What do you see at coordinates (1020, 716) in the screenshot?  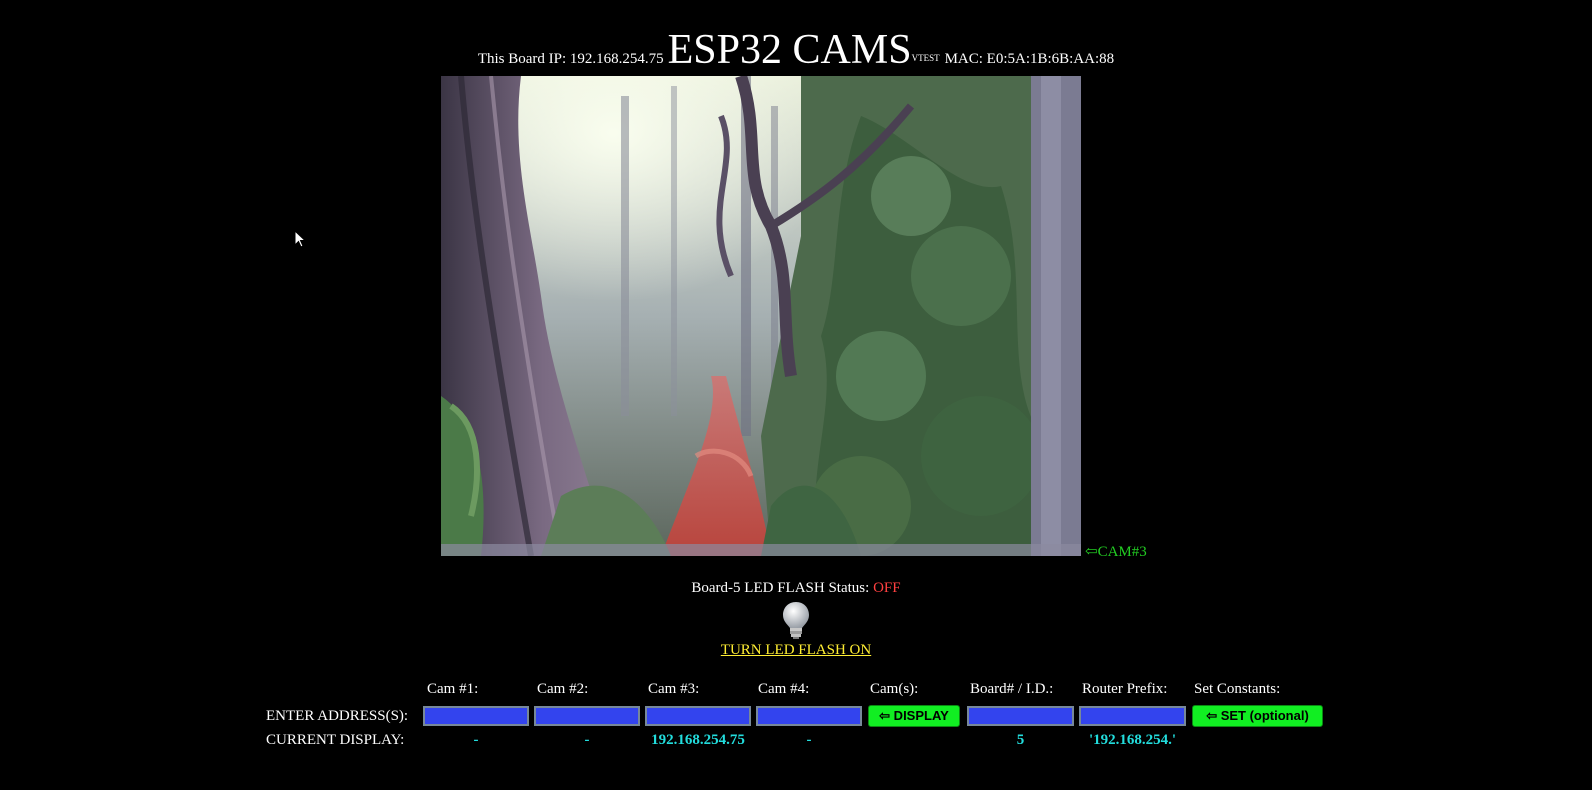 I see `board-id-input` at bounding box center [1020, 716].